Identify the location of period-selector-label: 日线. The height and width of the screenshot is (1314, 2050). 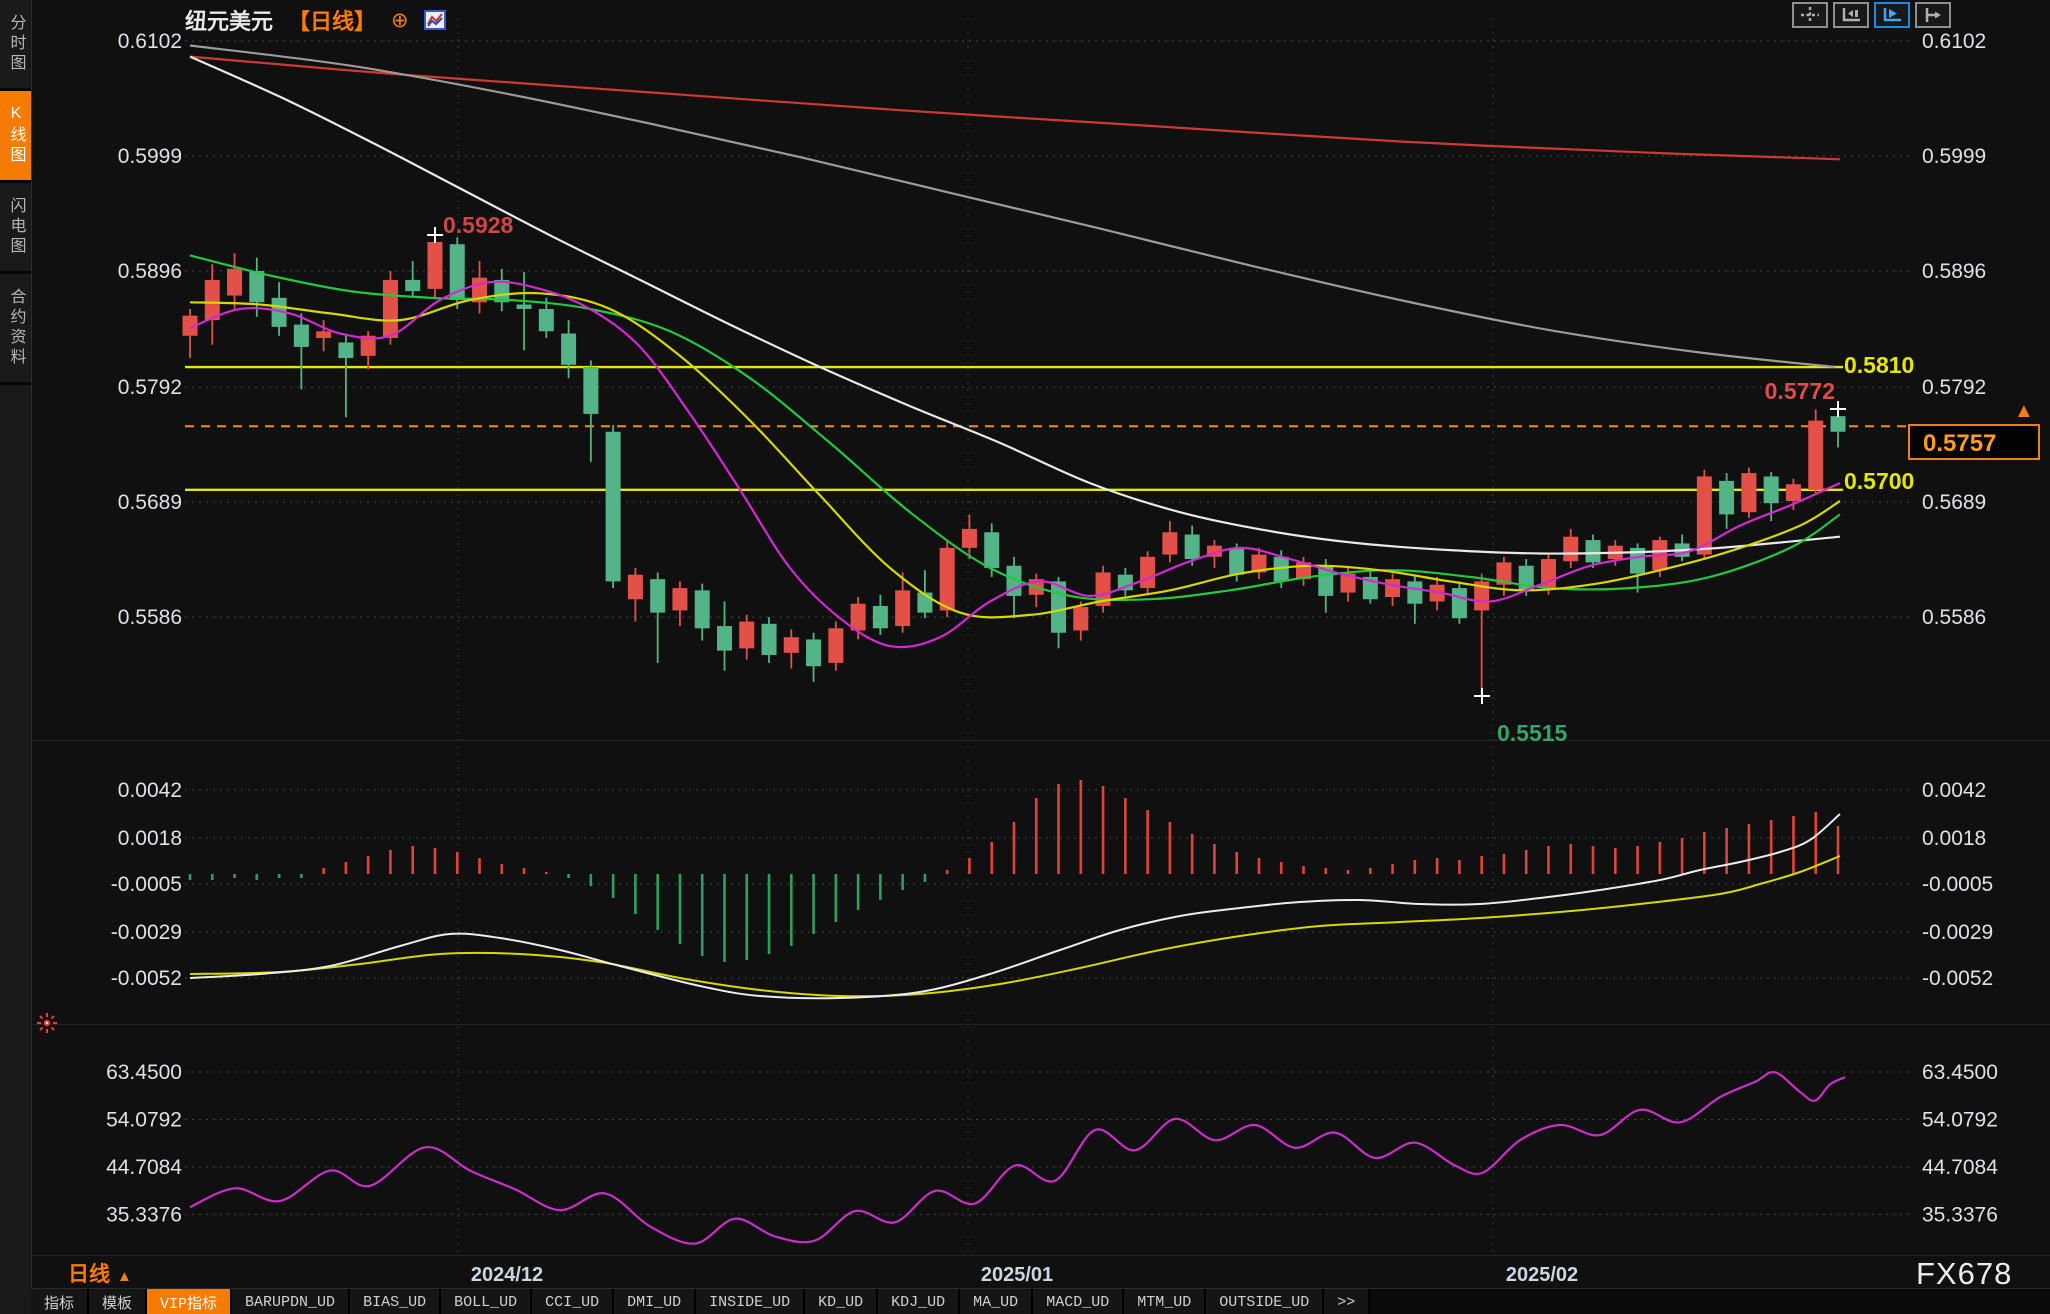
(89, 1274).